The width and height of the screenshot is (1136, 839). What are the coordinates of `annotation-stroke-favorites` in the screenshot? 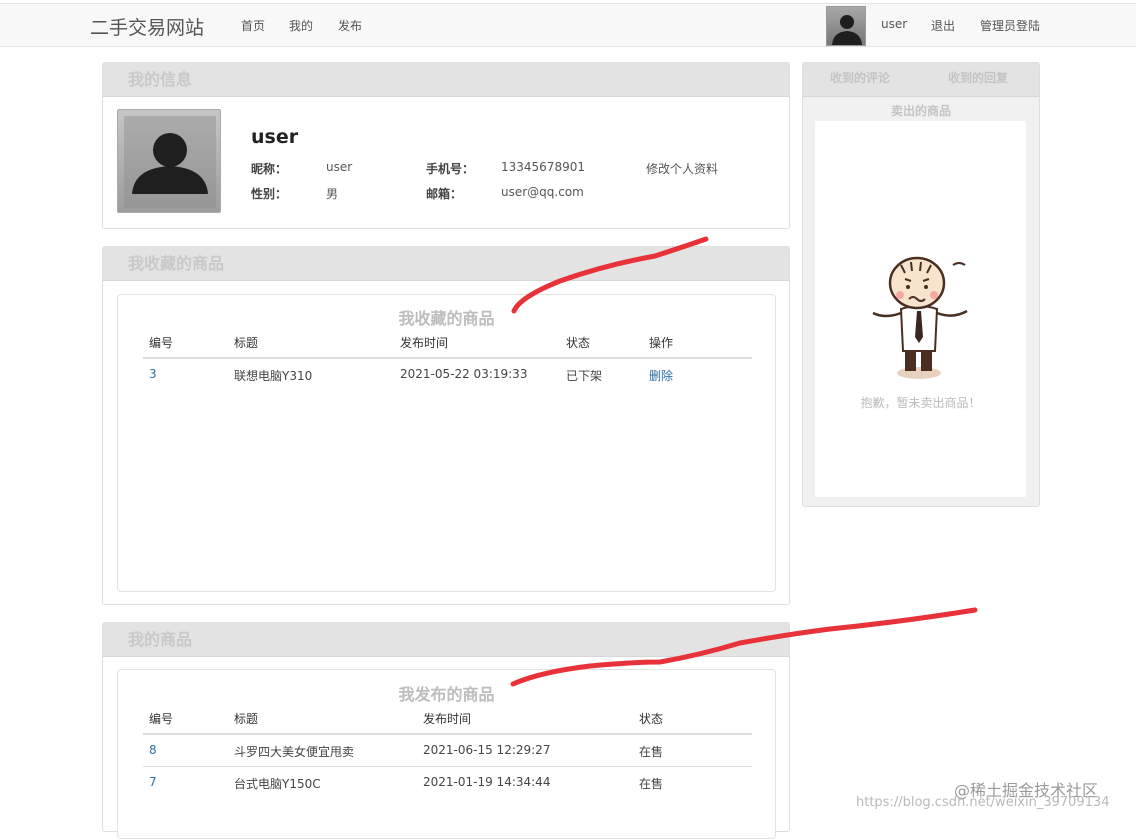 It's located at (610, 275).